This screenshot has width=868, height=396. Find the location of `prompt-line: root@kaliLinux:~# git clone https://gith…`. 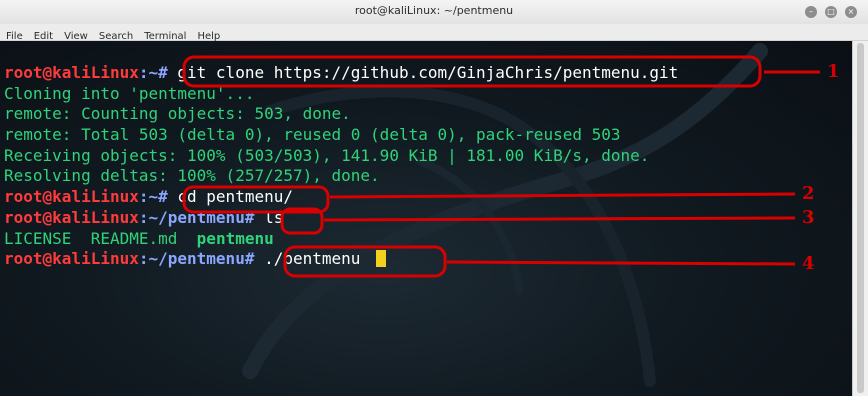

prompt-line: root@kaliLinux:~# git clone https://gith… is located at coordinates (341, 73).